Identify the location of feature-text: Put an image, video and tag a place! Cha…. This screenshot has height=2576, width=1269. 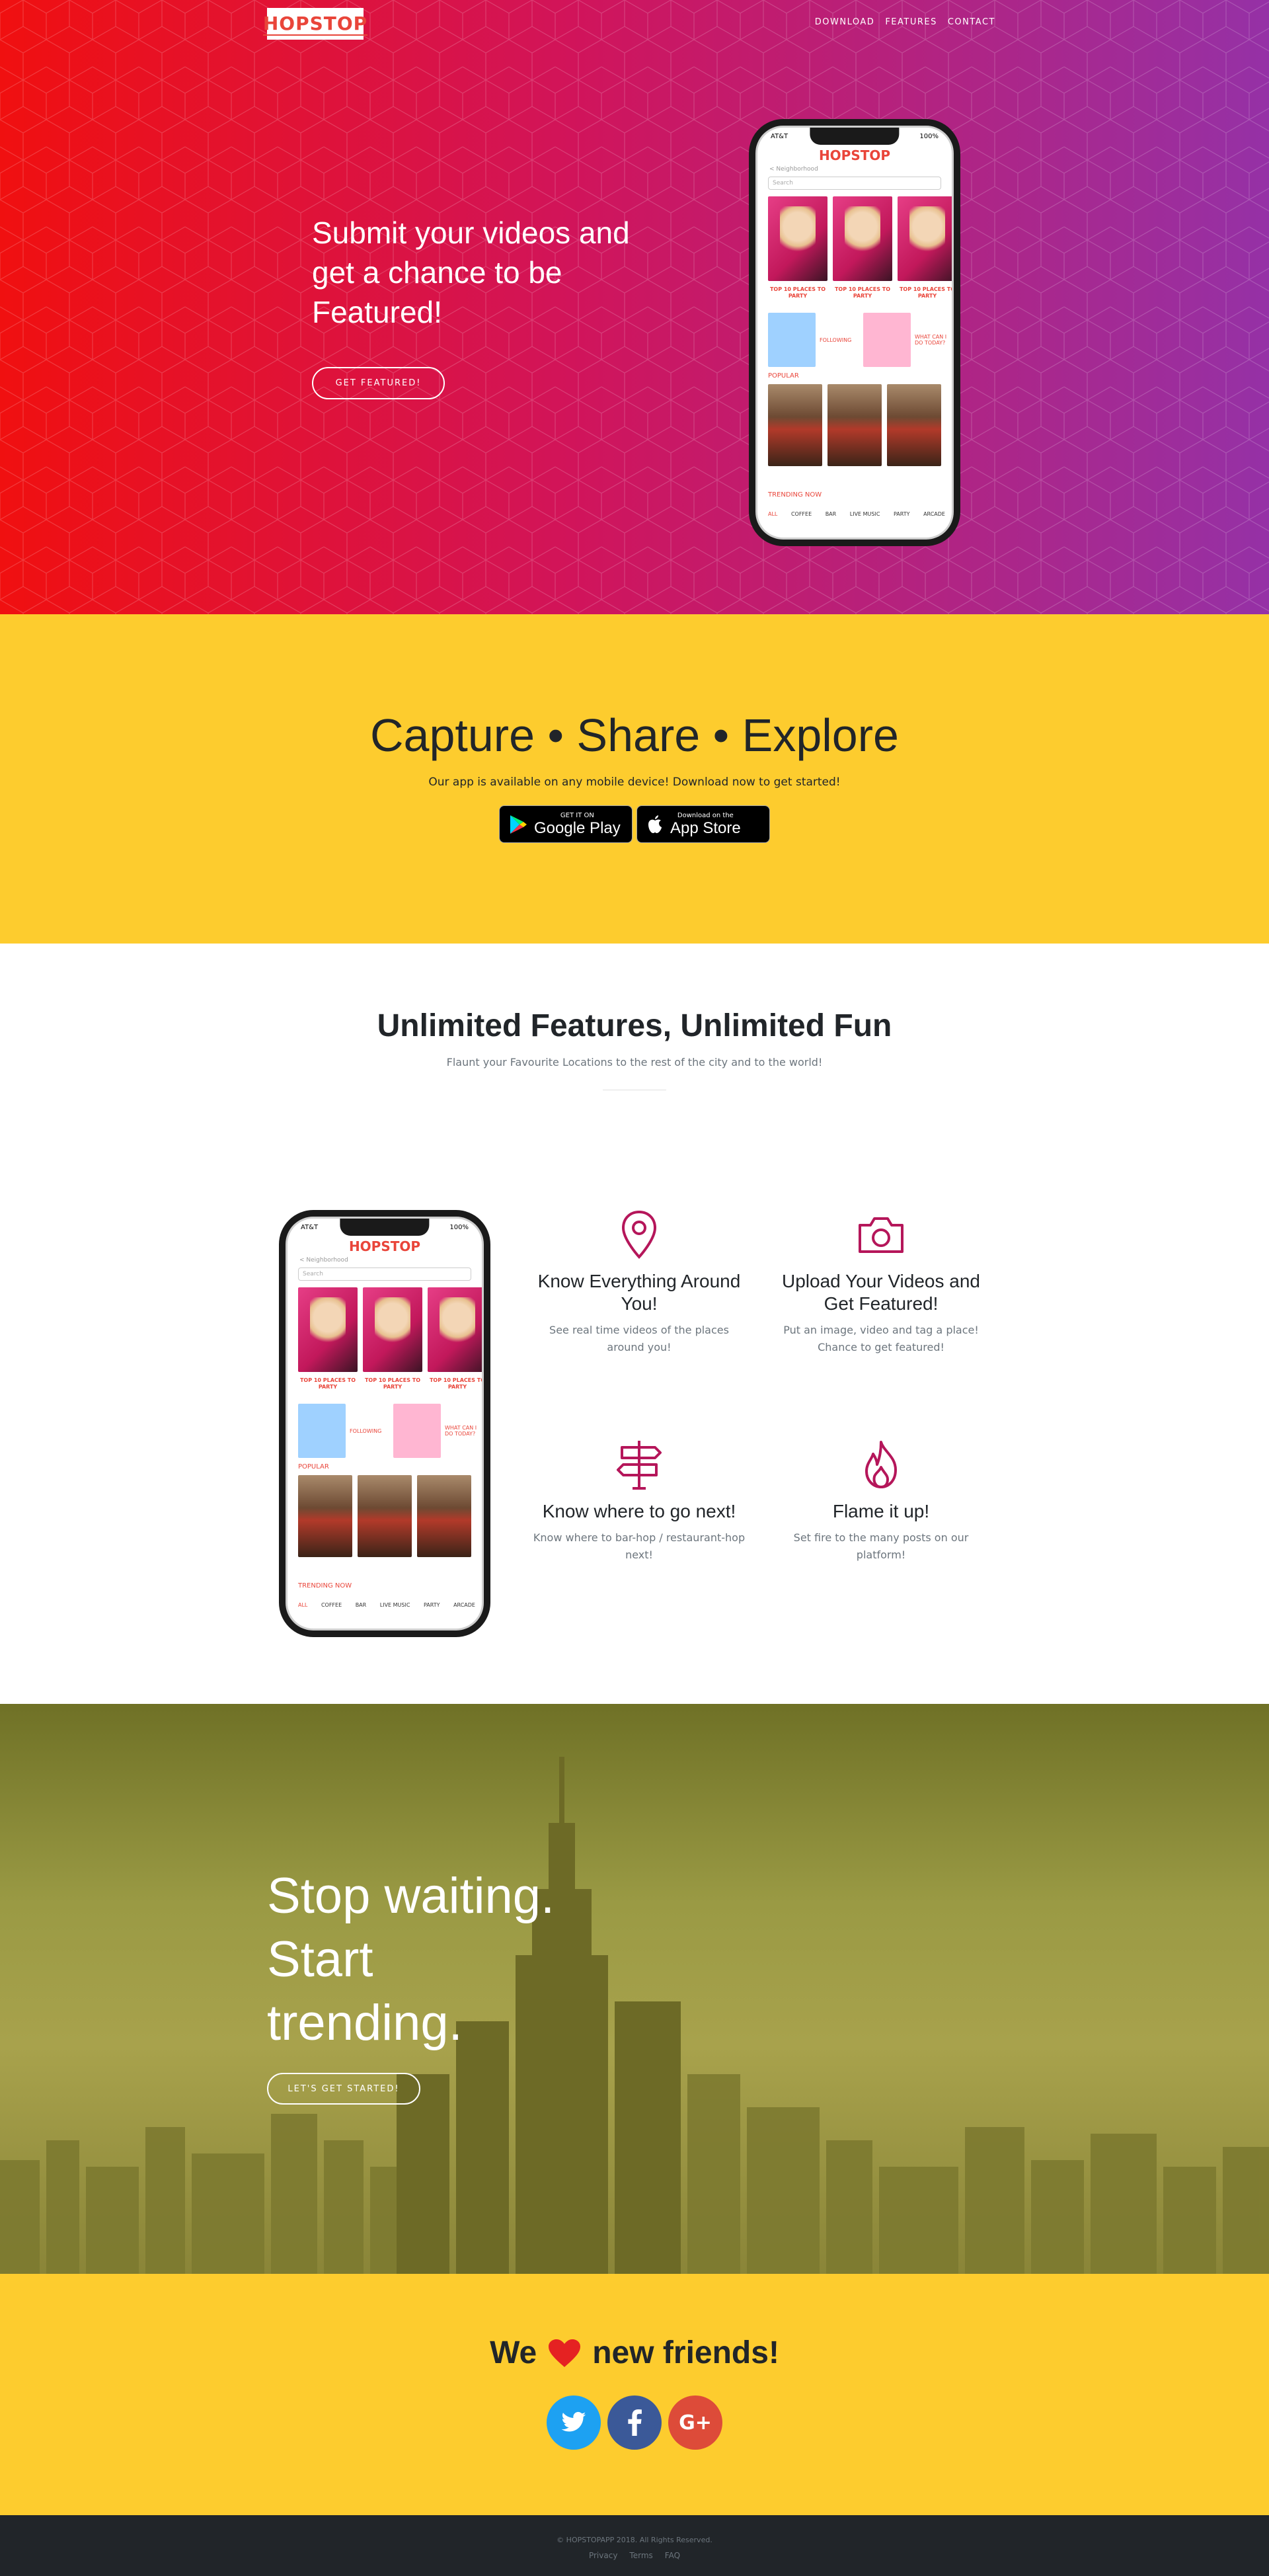
(881, 1338).